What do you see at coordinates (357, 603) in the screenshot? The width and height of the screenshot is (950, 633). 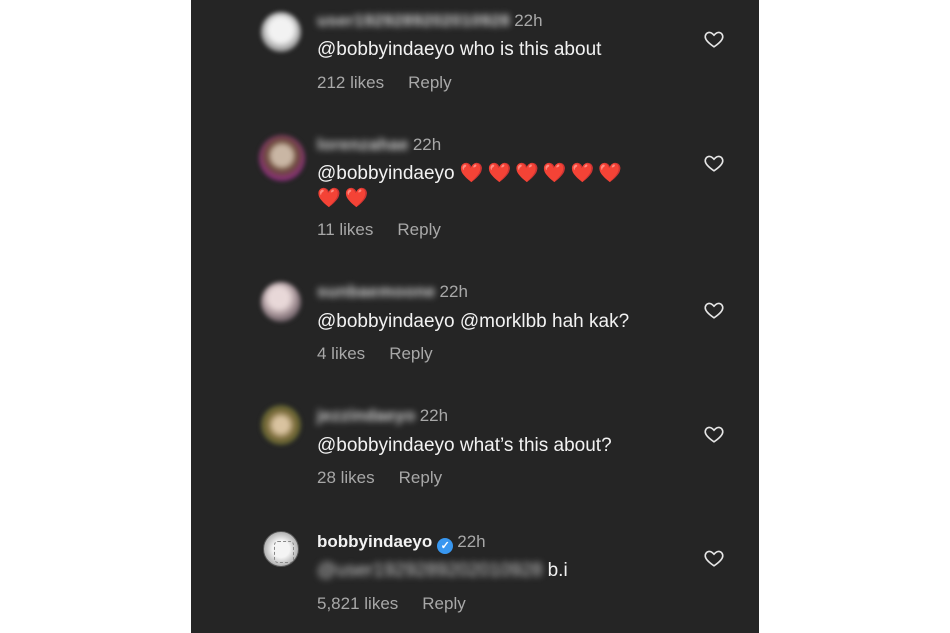 I see `likes-count: 5,821 likes` at bounding box center [357, 603].